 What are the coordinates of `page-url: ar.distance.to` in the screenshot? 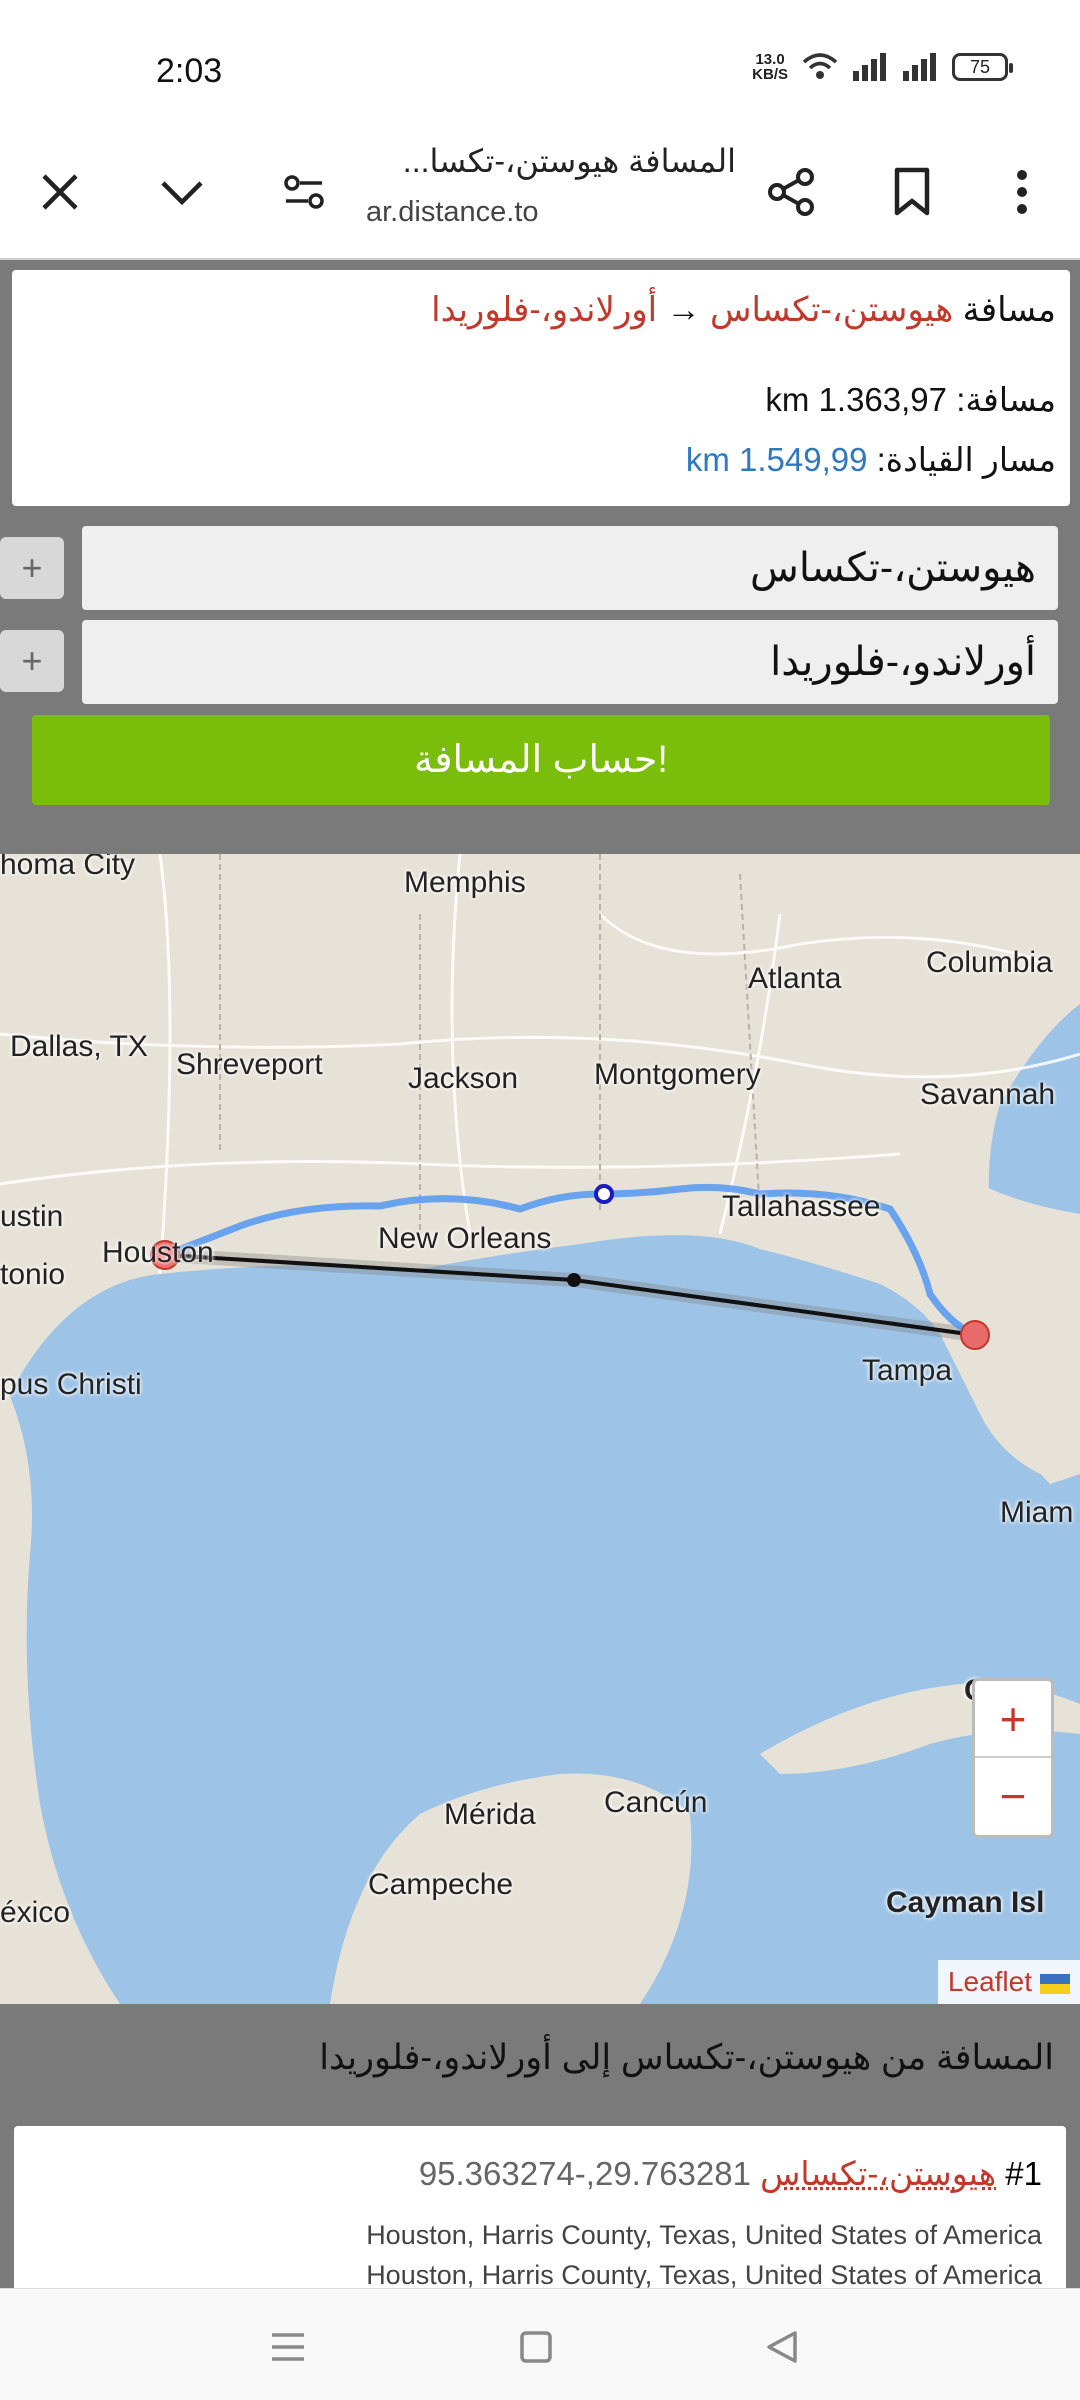 It's located at (452, 212).